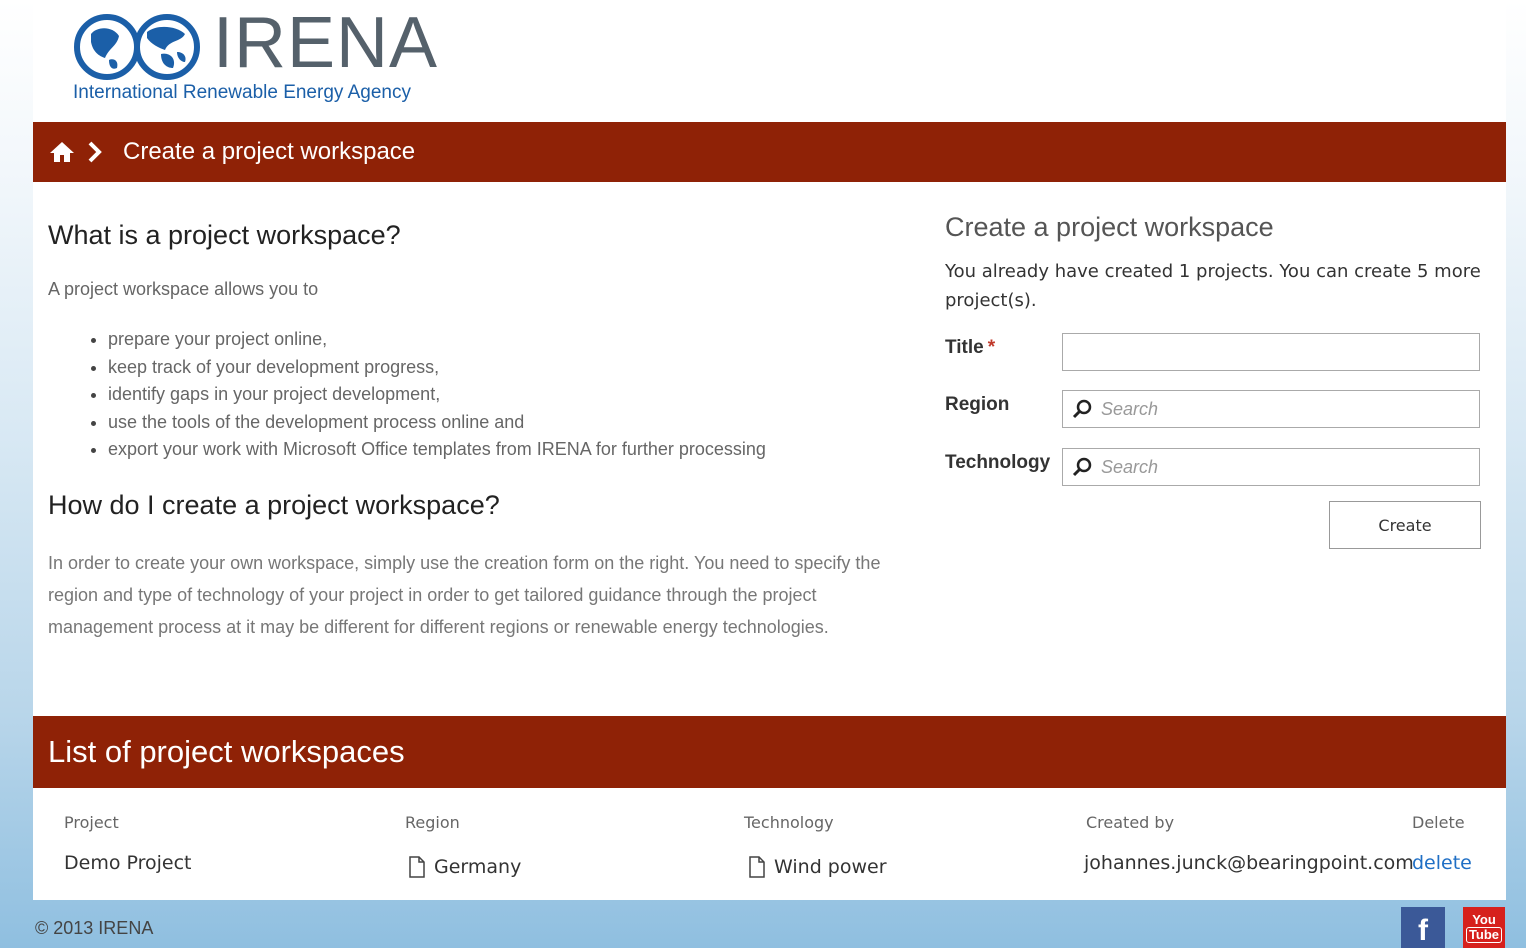 The height and width of the screenshot is (948, 1526). I want to click on column-header-delete: Delete, so click(1438, 822).